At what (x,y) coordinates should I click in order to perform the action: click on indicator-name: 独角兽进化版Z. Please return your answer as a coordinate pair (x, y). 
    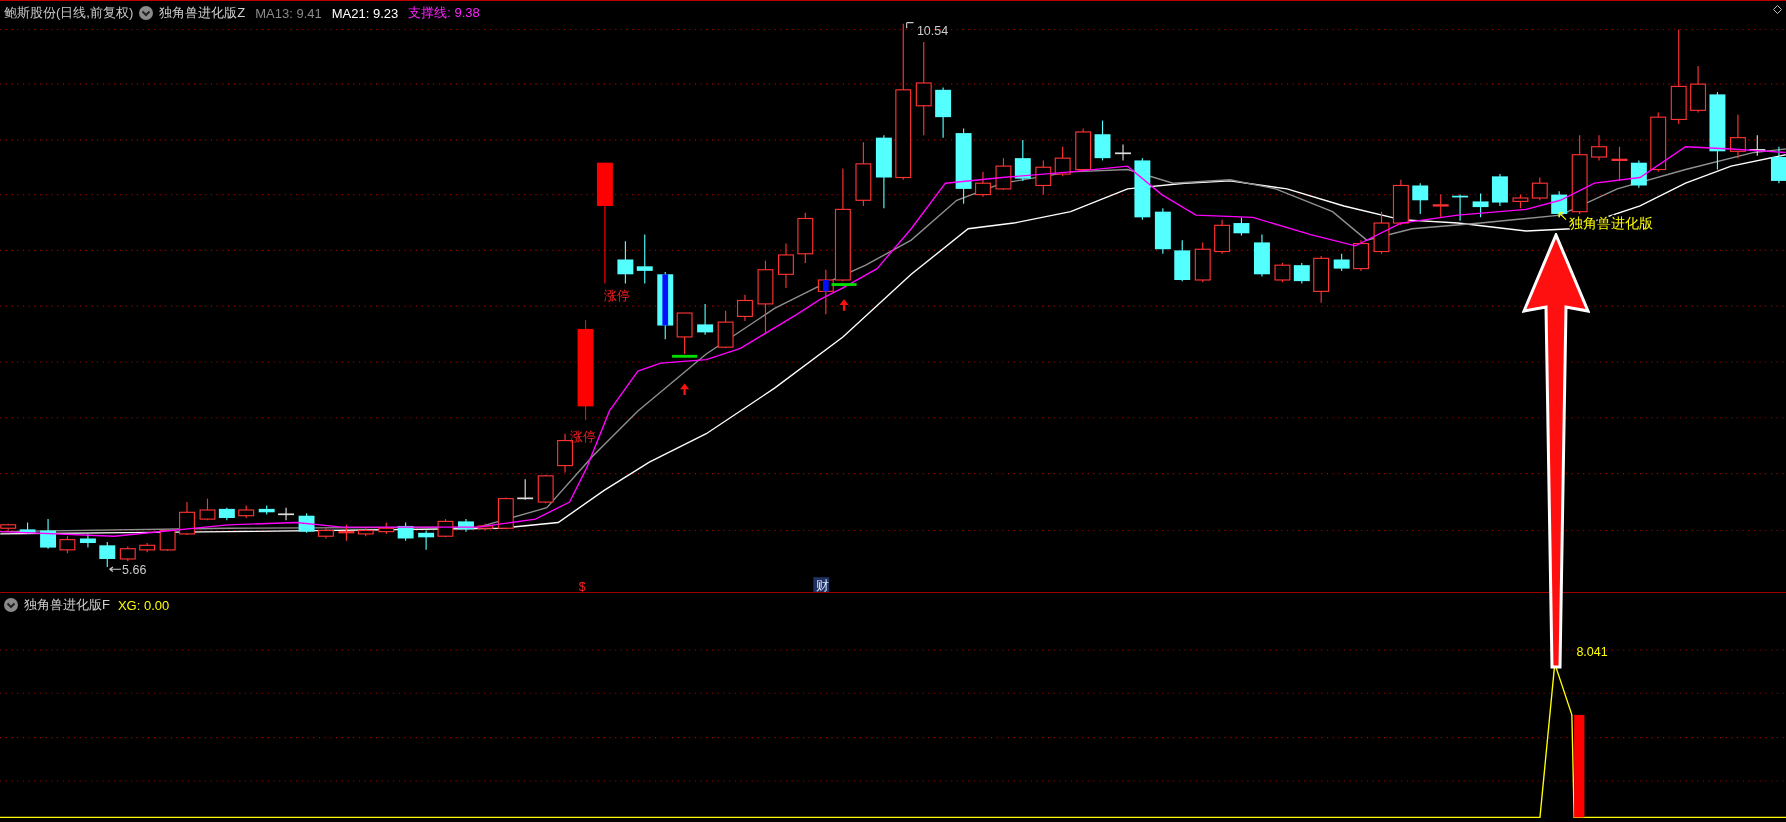
    Looking at the image, I should click on (202, 13).